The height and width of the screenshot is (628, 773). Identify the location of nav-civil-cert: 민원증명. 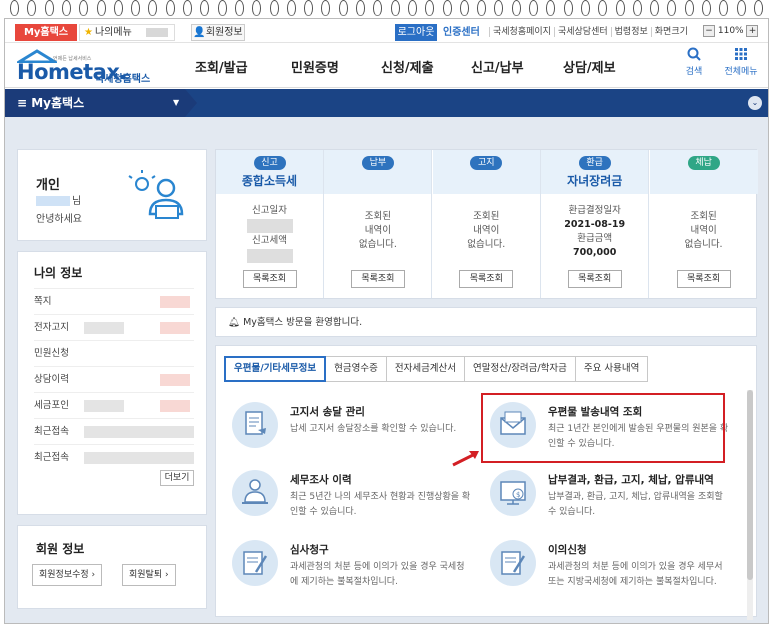
(336, 66).